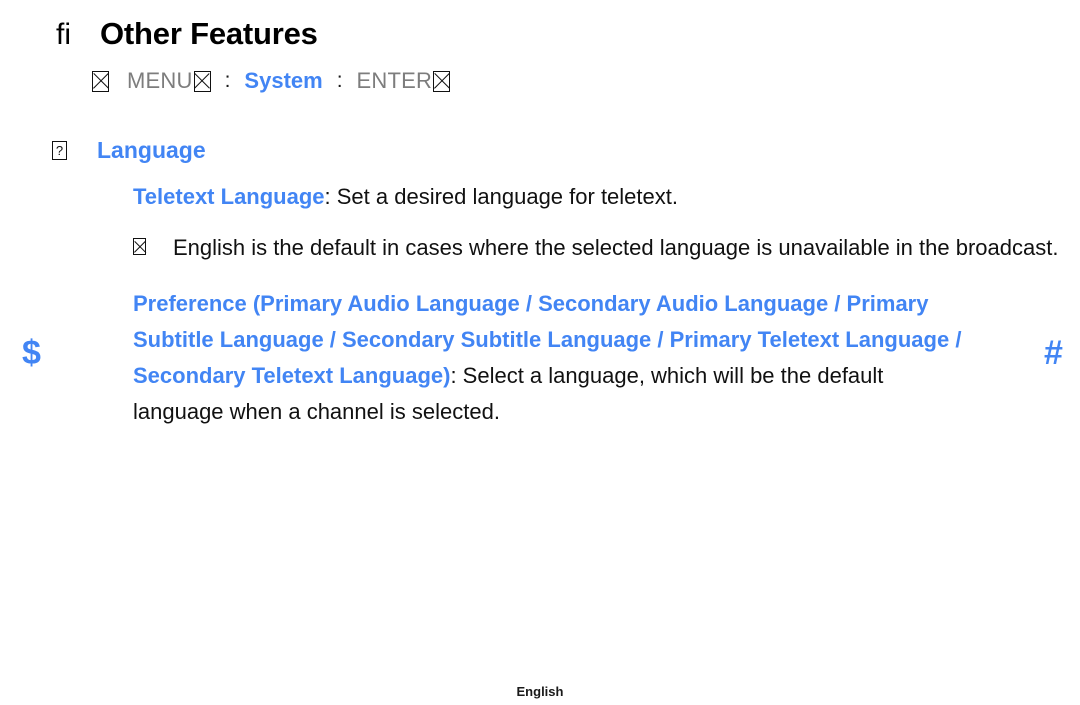  Describe the element at coordinates (139, 246) in the screenshot. I see `note-bullet-box-icon` at that location.